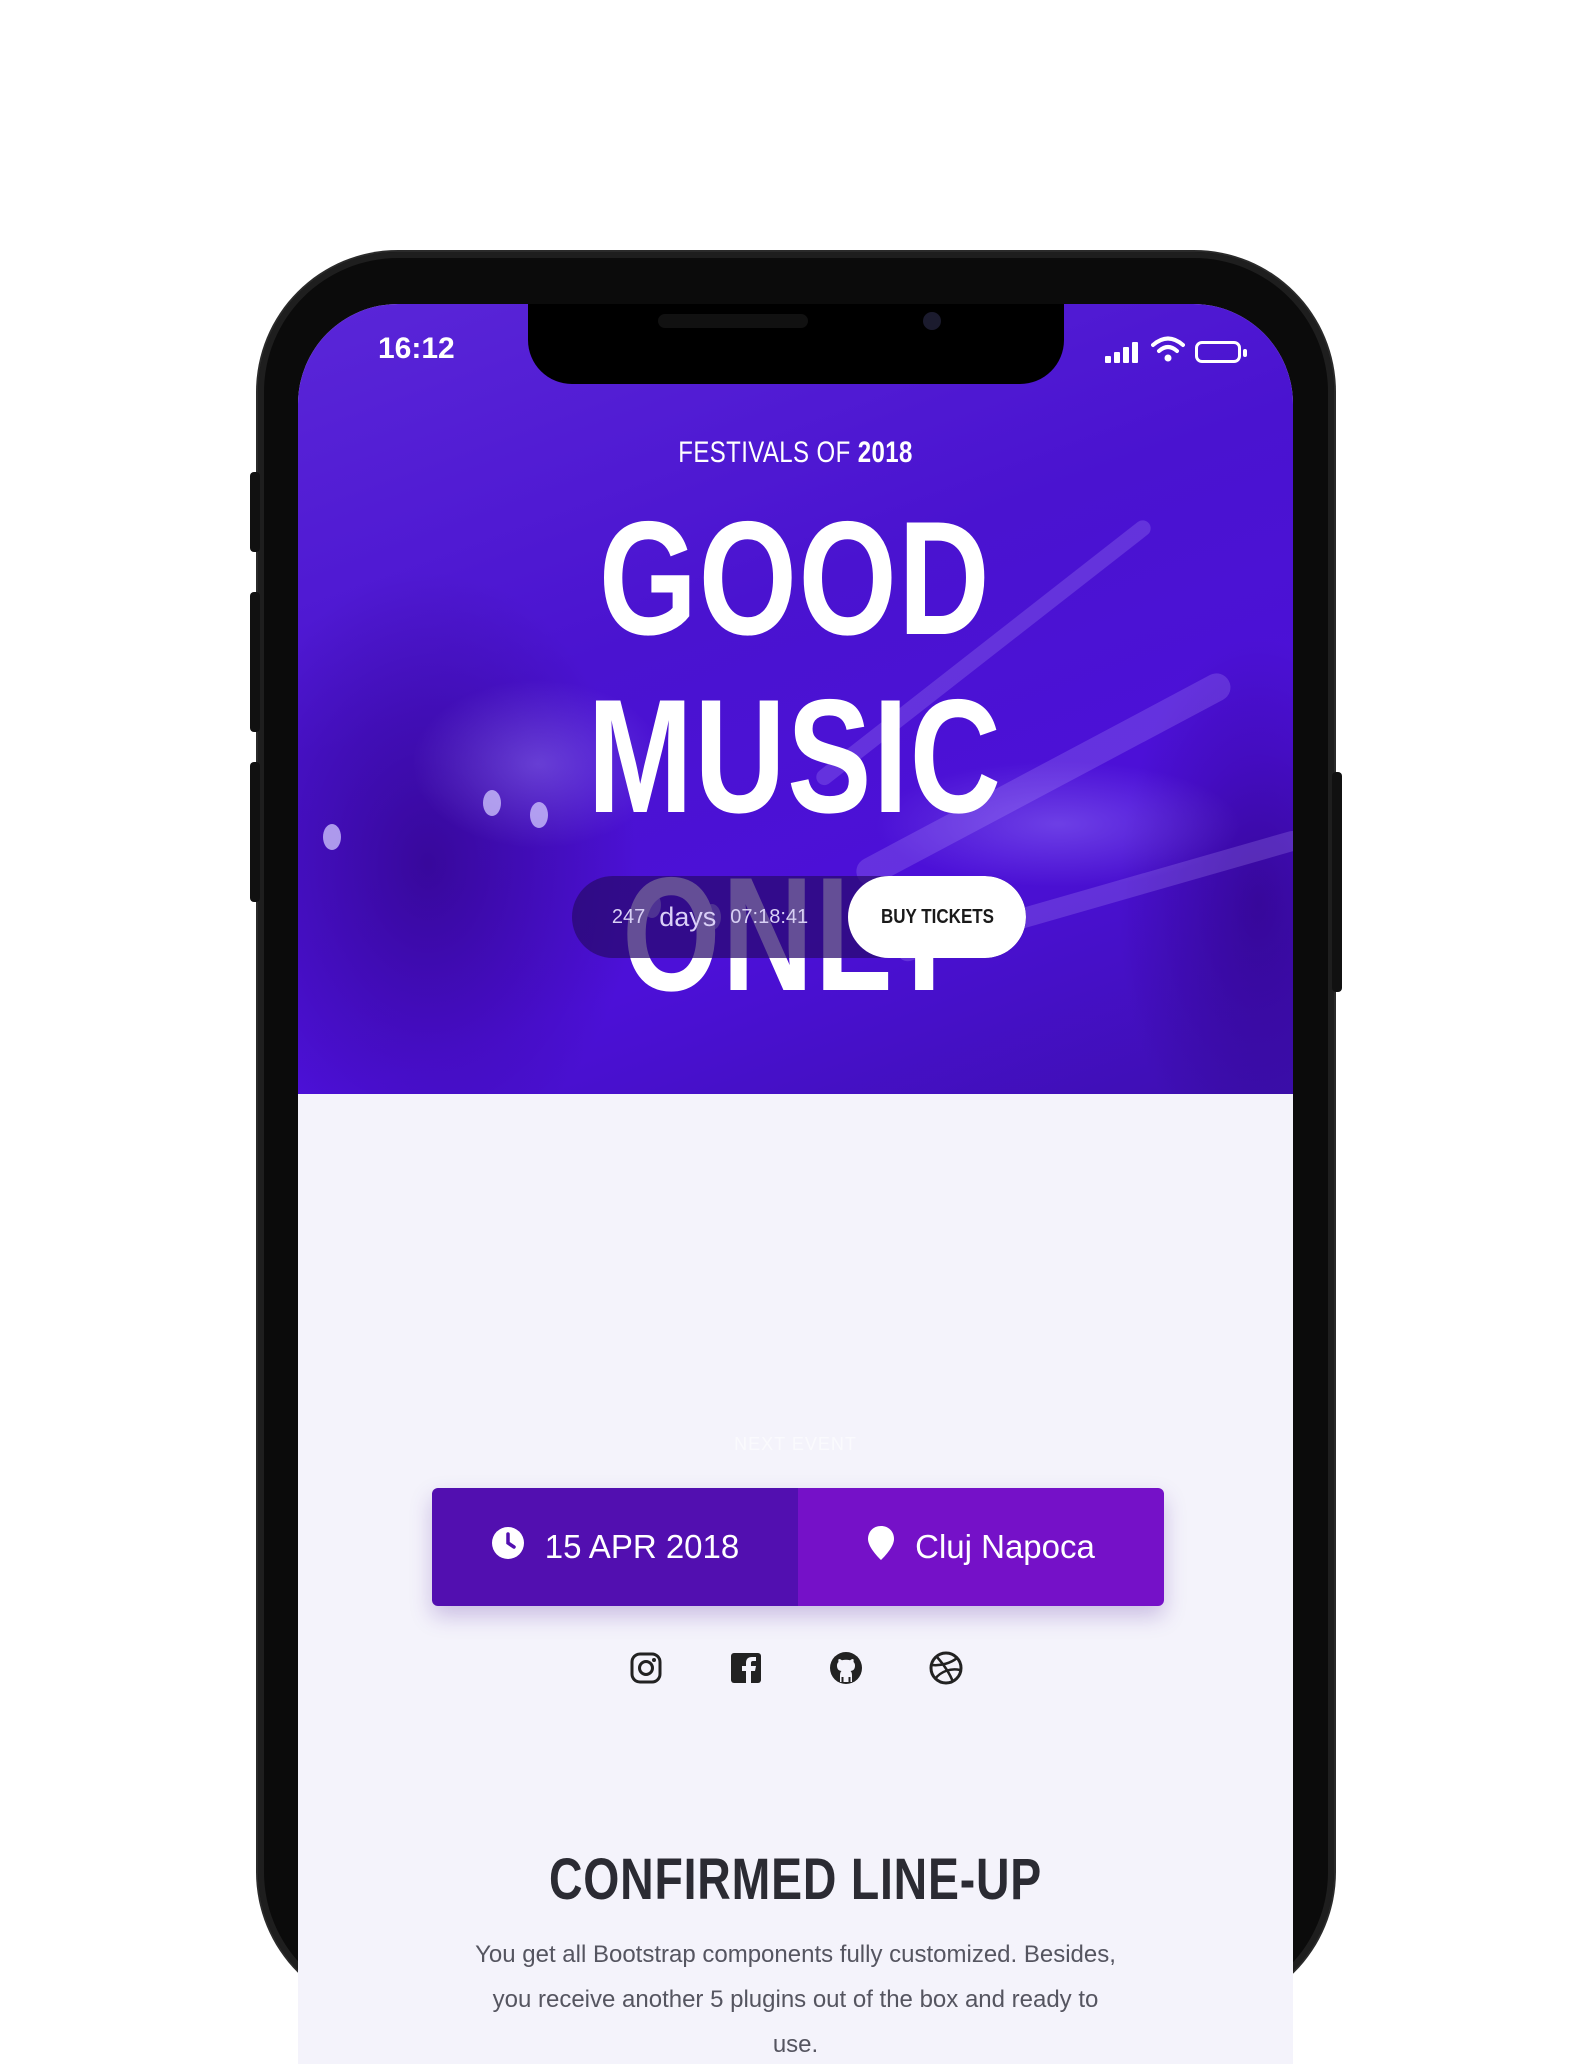 This screenshot has height=2064, width=1592. I want to click on event-location-text: Cluj Napoca, so click(1005, 1546).